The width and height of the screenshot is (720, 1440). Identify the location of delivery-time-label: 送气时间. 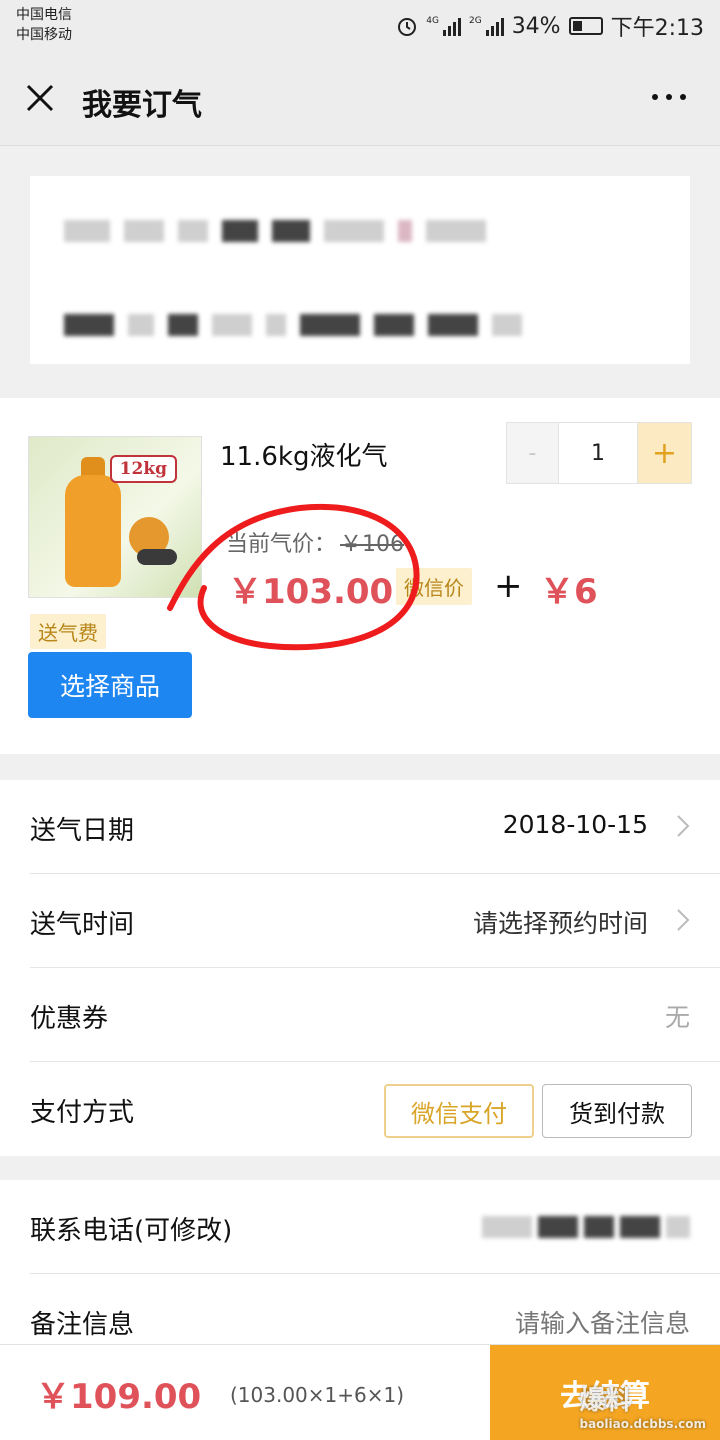
(82, 925).